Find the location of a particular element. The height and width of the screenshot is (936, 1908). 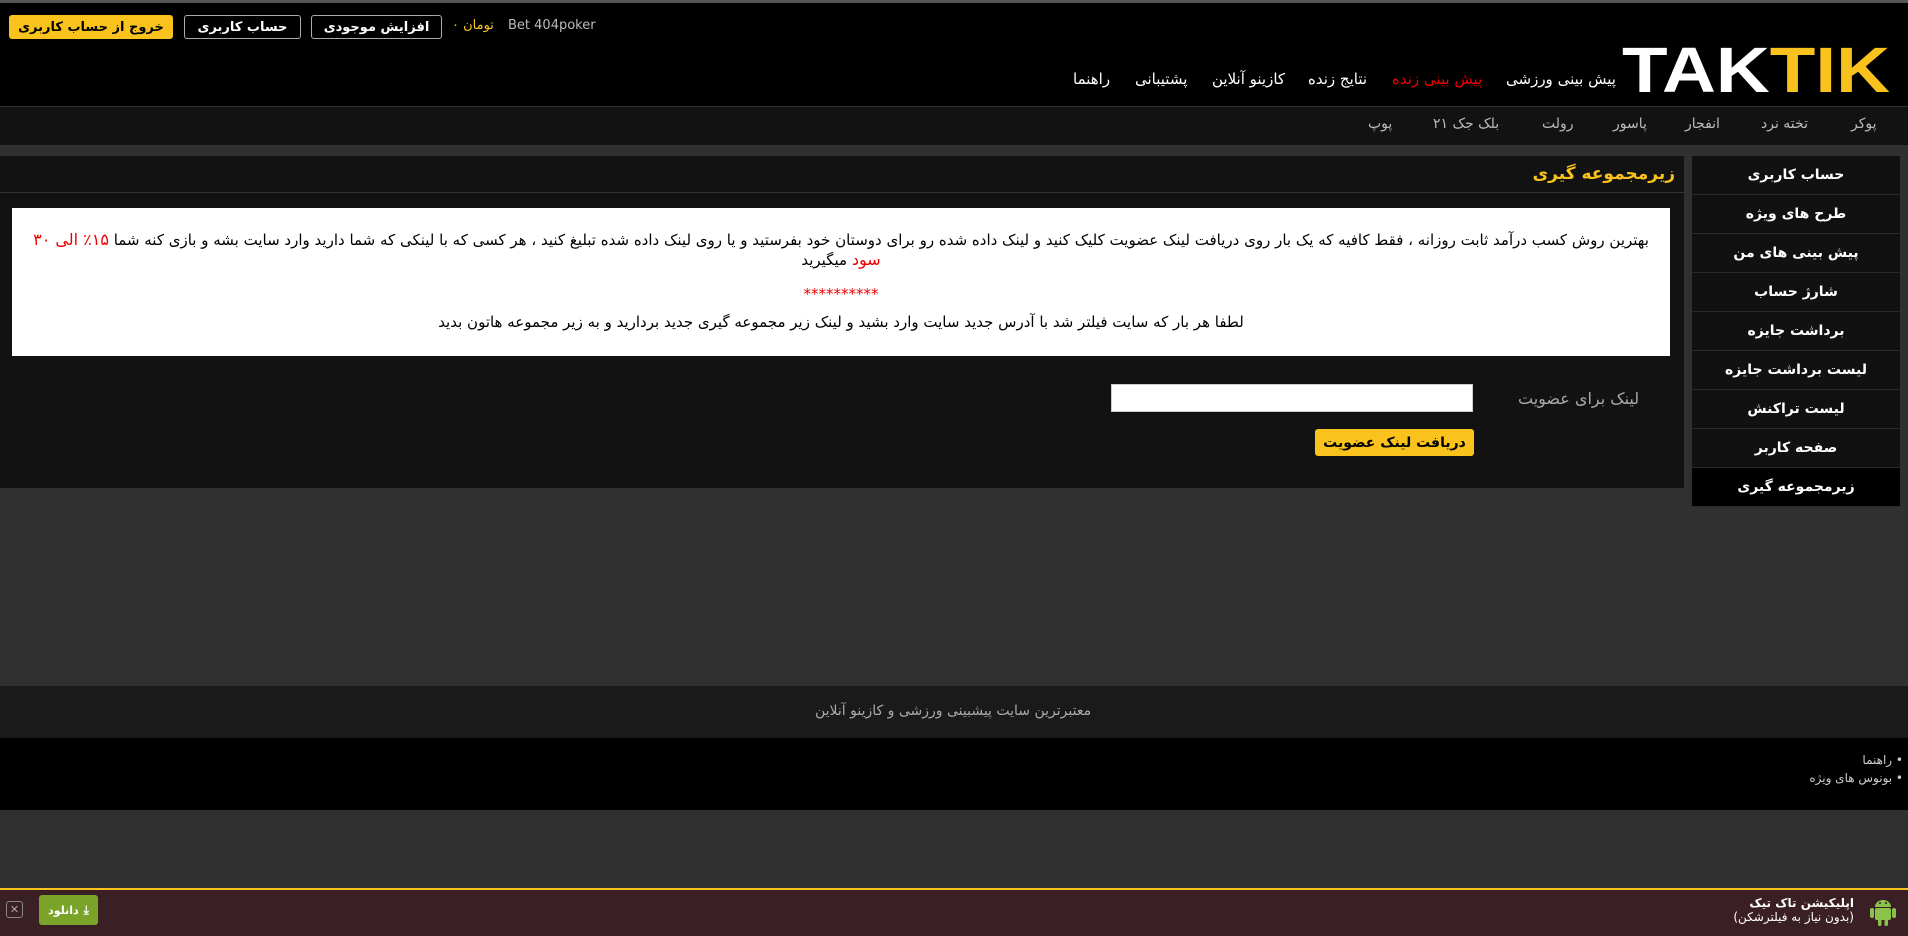

close-icon: ✕ is located at coordinates (14, 909).